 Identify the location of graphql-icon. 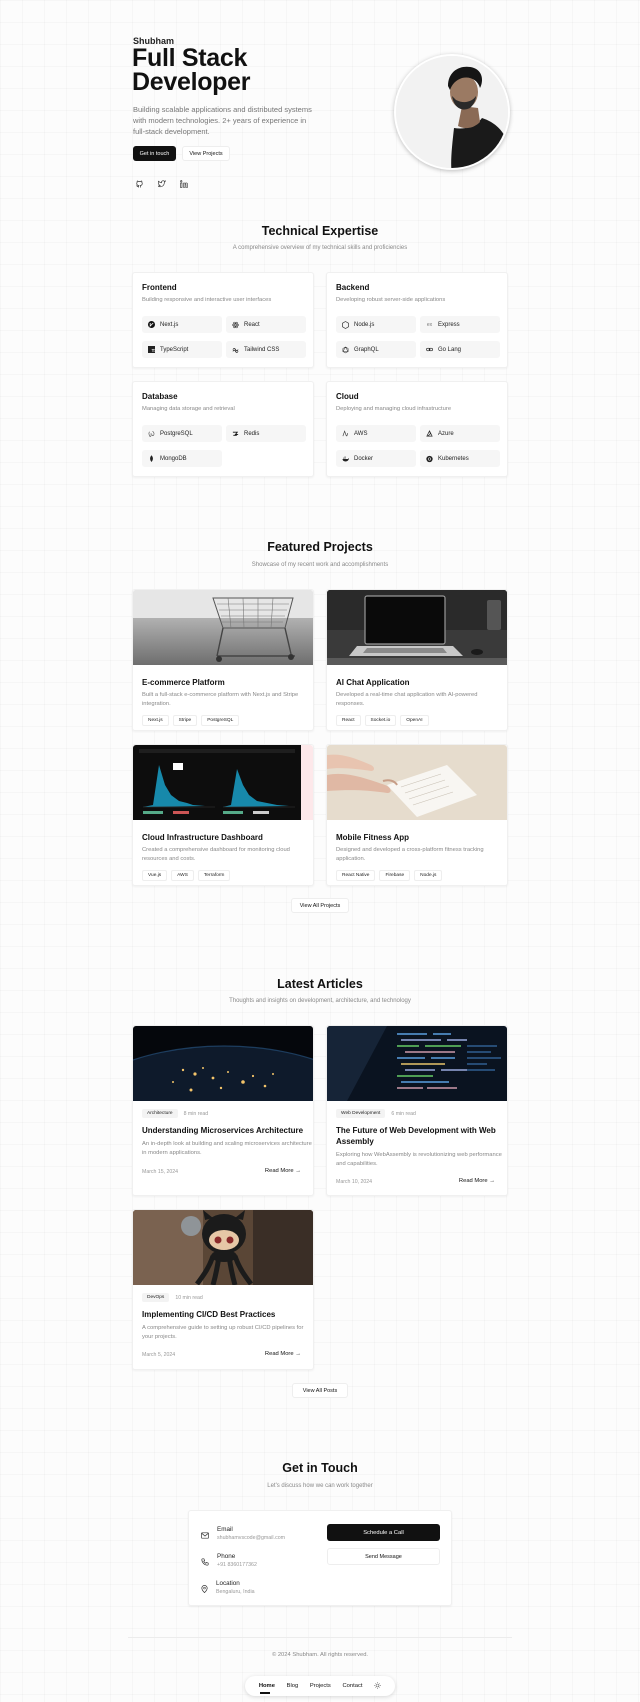
(345, 349).